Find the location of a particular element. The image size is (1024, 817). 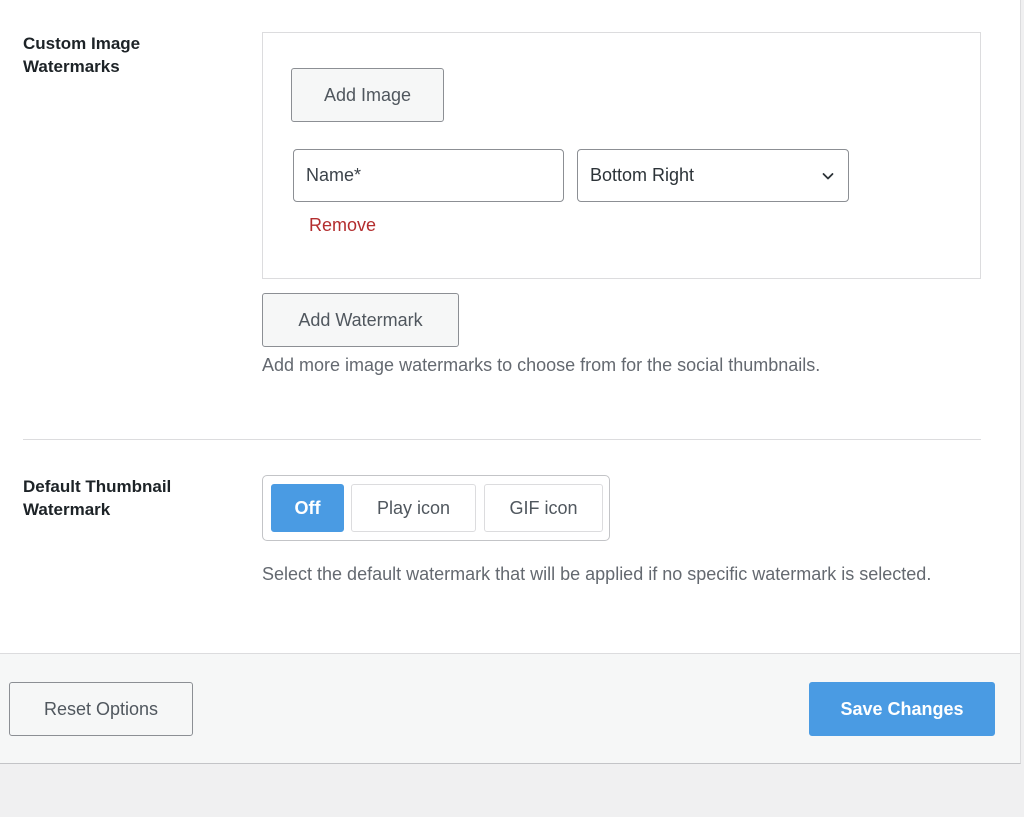

reset-options-button: Reset Options is located at coordinates (101, 709).